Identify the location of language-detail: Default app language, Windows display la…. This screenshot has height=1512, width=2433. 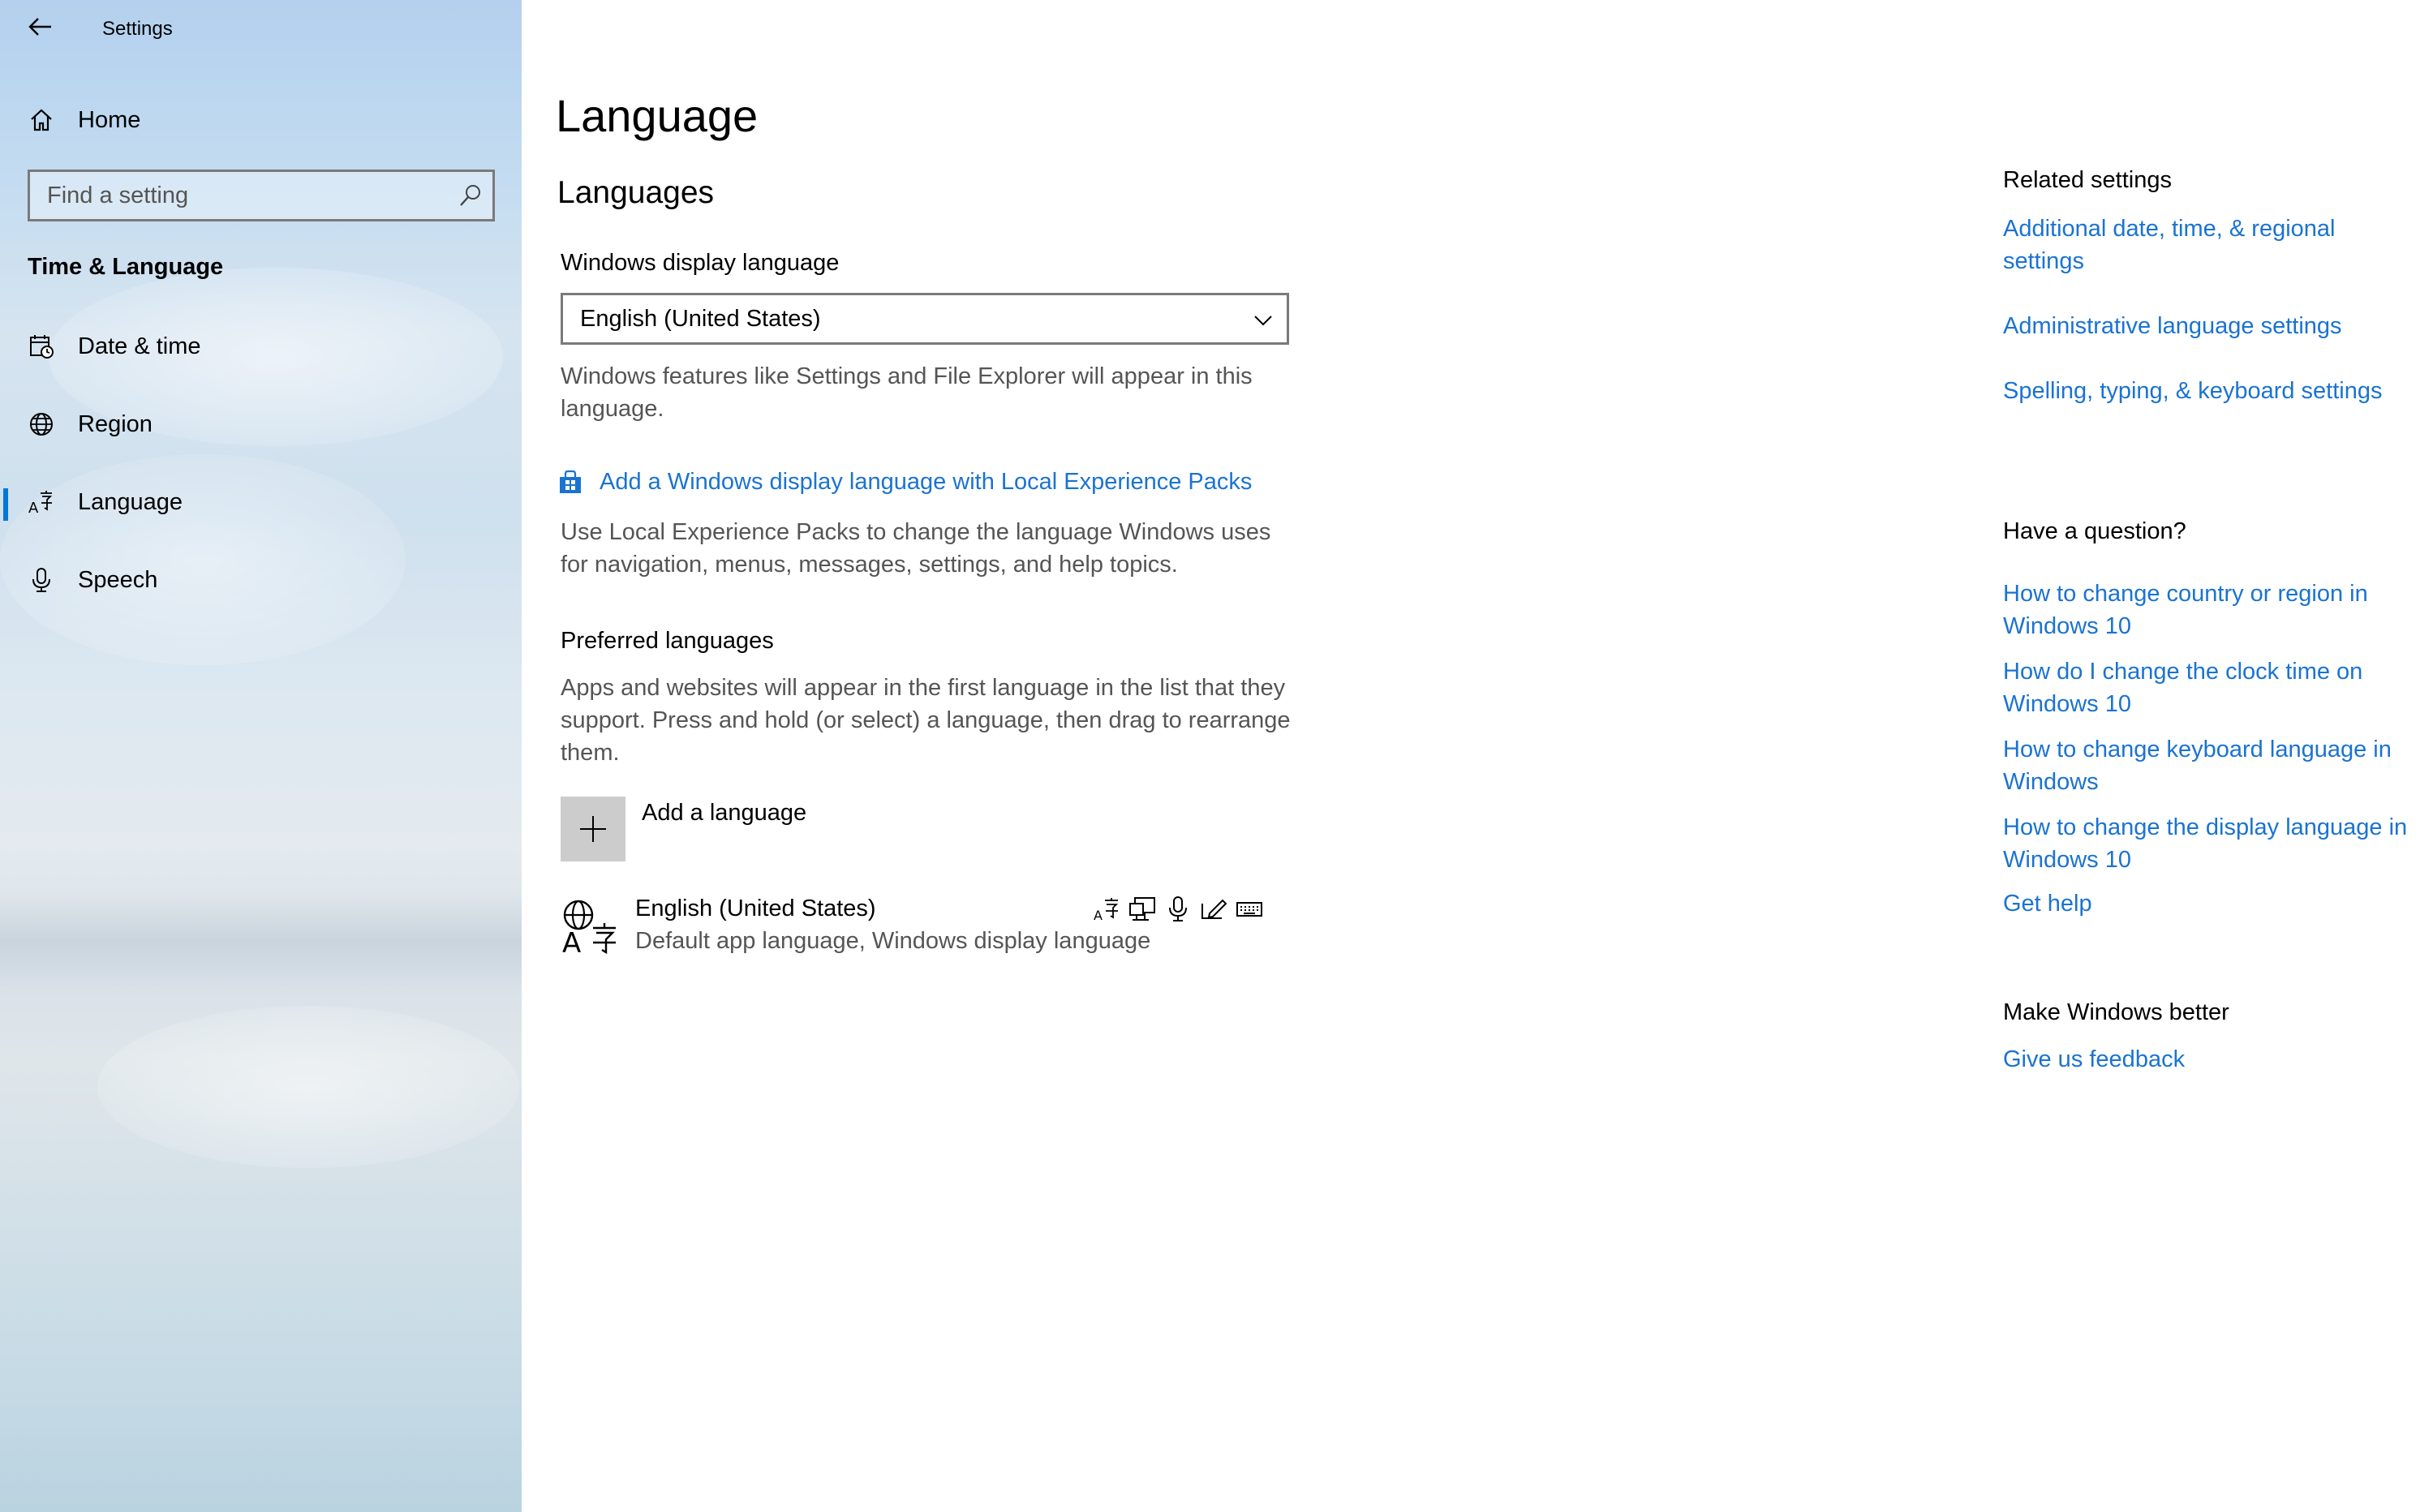
(893, 941).